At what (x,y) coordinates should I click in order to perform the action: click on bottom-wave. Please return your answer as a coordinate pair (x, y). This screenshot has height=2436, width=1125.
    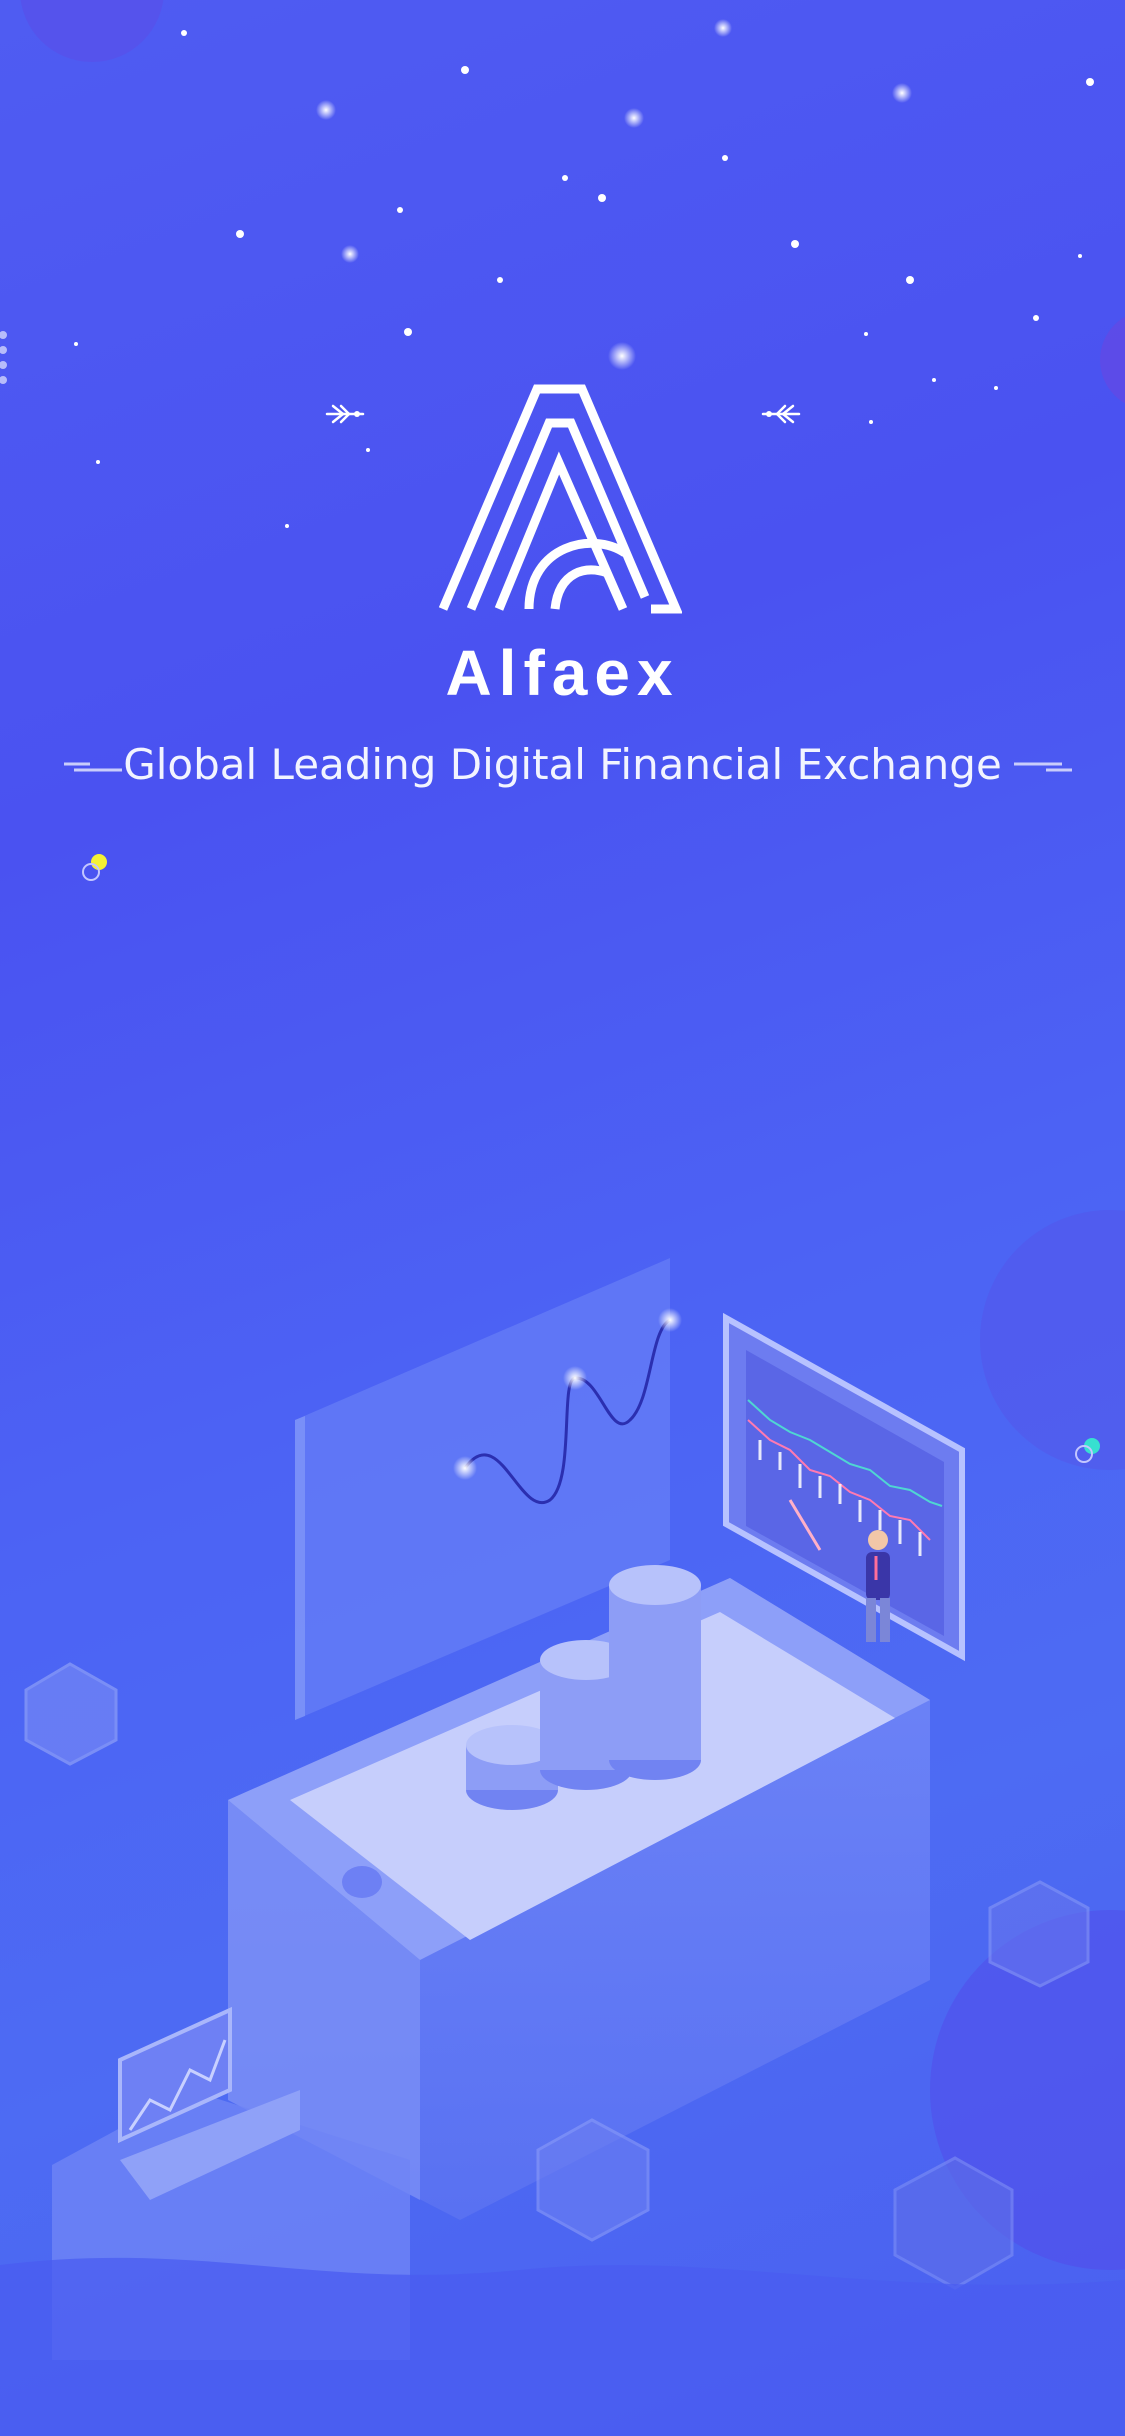
    Looking at the image, I should click on (562, 2346).